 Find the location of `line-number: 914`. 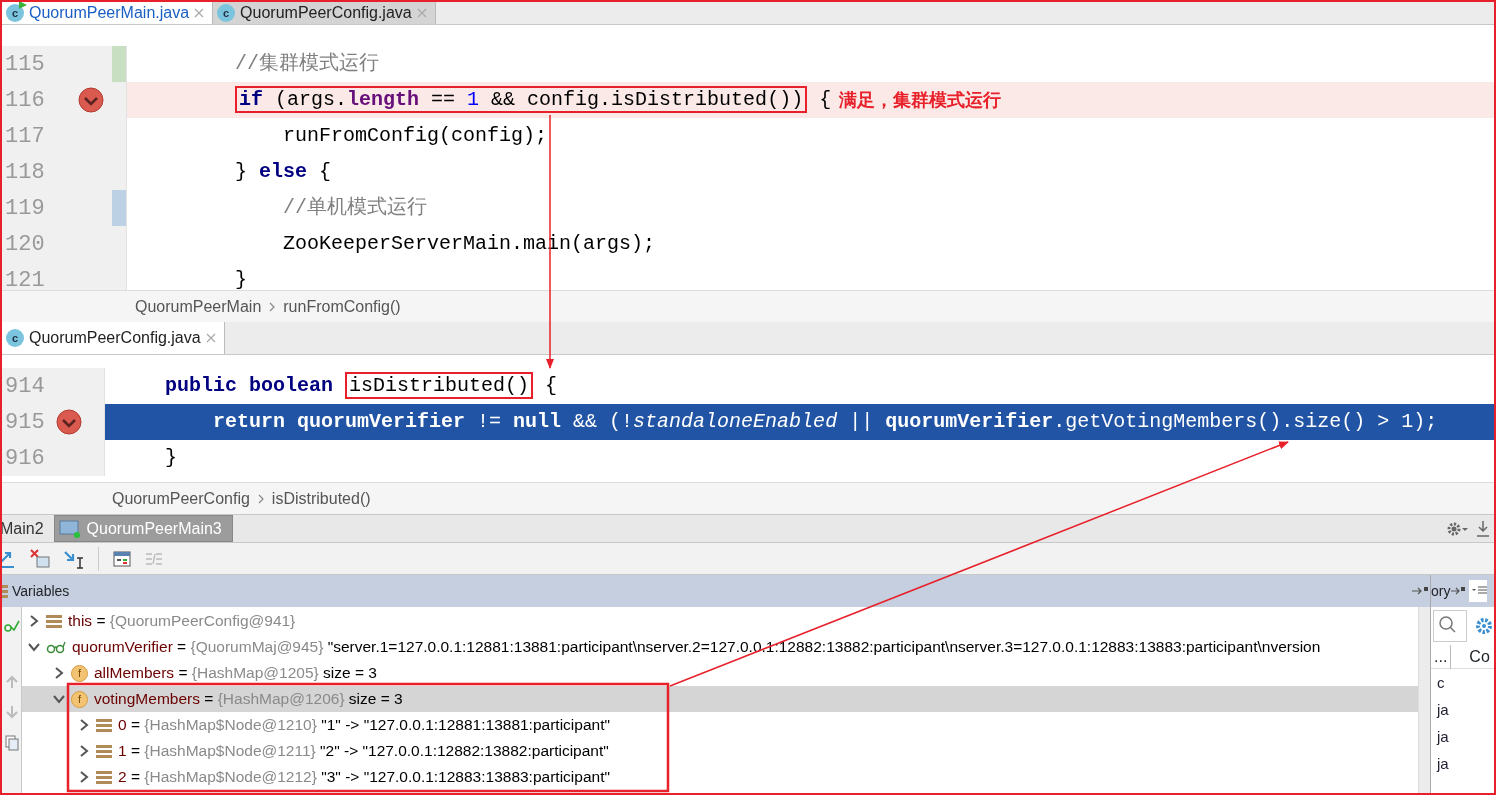

line-number: 914 is located at coordinates (24, 386).